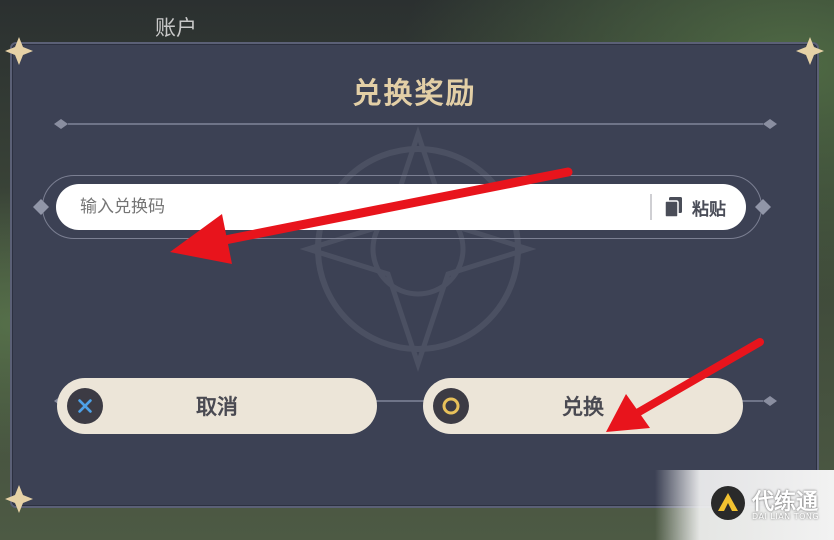 Image resolution: width=834 pixels, height=540 pixels. Describe the element at coordinates (673, 207) in the screenshot. I see `clipboard-icon` at that location.